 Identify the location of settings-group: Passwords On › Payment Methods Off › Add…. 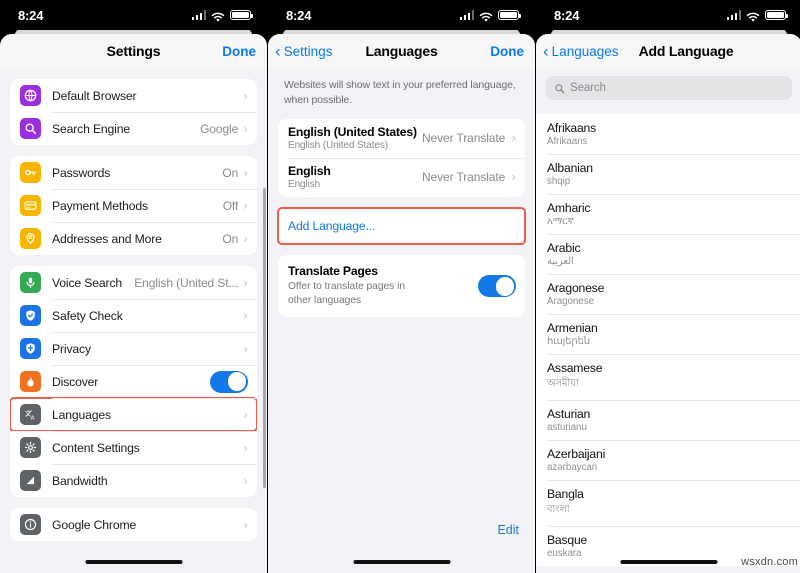
(133, 205).